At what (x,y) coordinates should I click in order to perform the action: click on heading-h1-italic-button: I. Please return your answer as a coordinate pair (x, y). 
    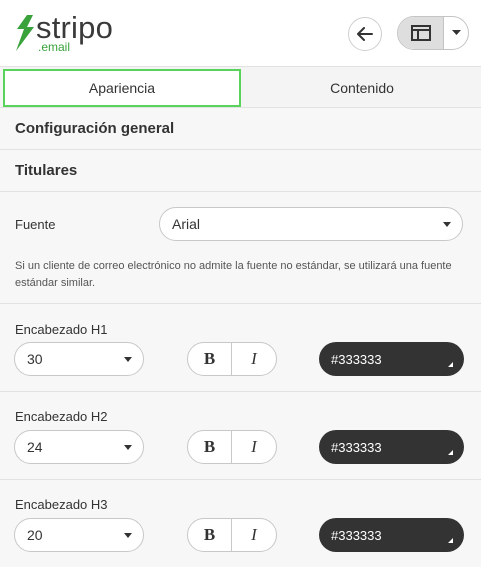
    Looking at the image, I should click on (254, 359).